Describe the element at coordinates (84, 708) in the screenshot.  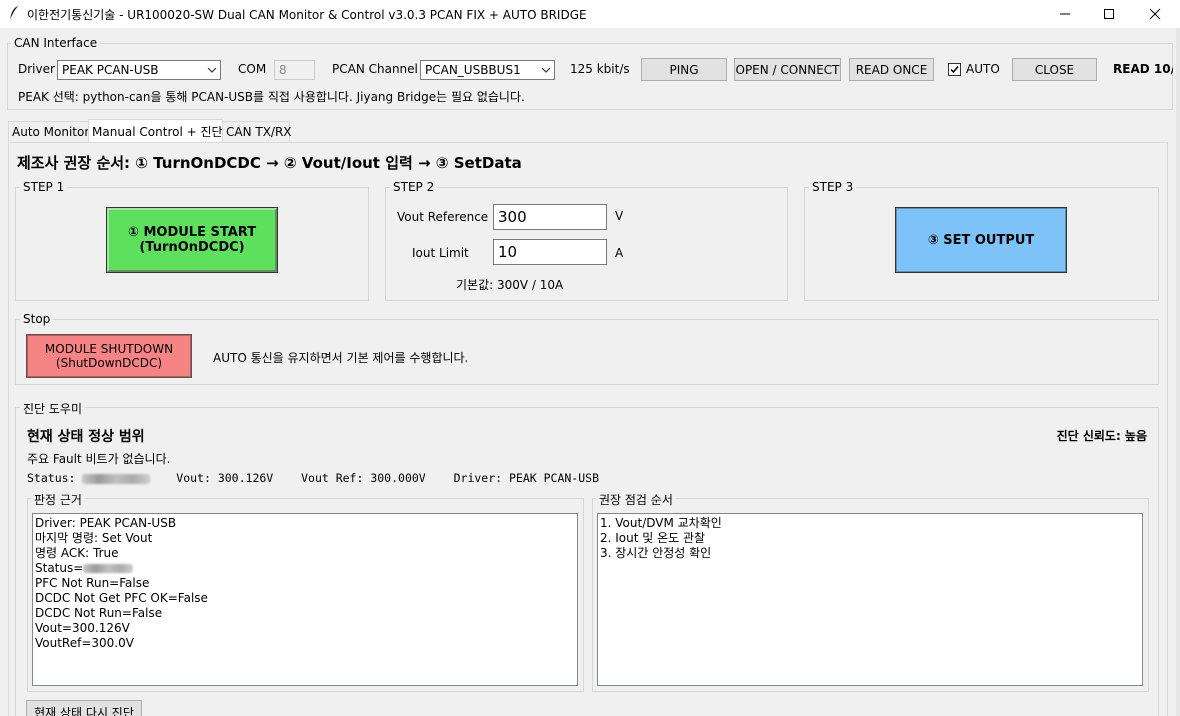
I see `rediagnose-button: 현재 상태 다시 진단` at that location.